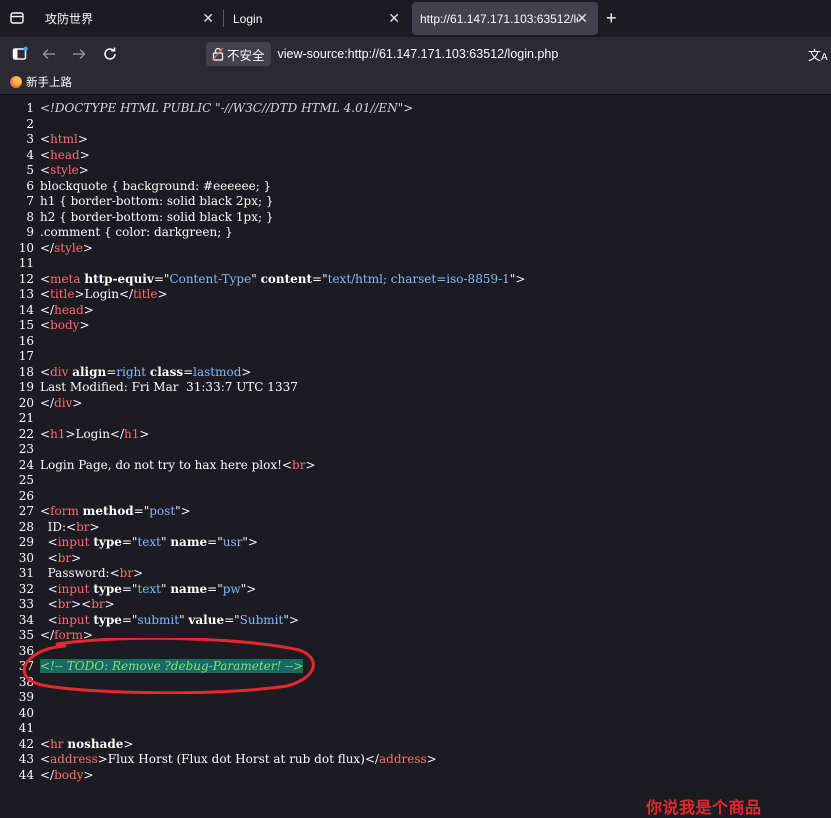 The width and height of the screenshot is (831, 818). What do you see at coordinates (415, 373) in the screenshot?
I see `source-line: 18 <div align=right class=lastmod>` at bounding box center [415, 373].